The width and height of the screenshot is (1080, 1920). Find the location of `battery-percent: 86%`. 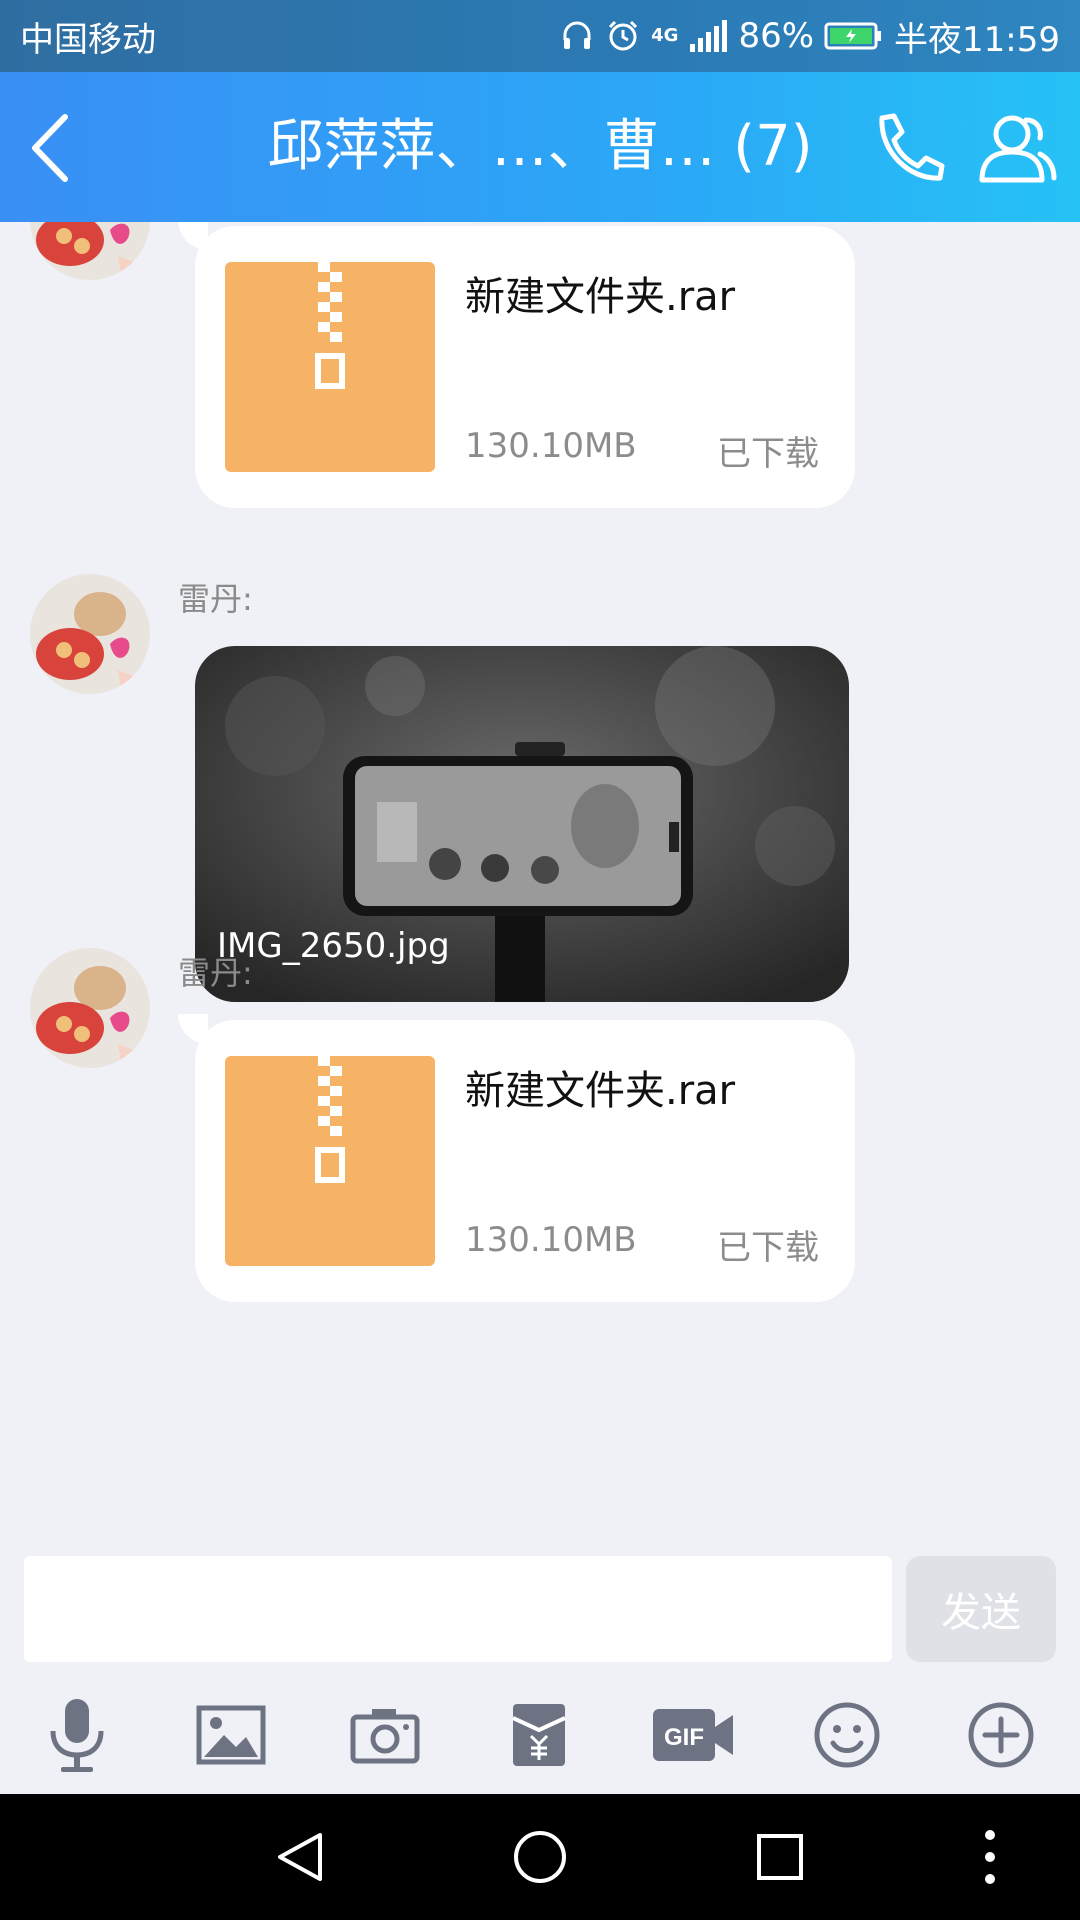

battery-percent: 86% is located at coordinates (776, 36).